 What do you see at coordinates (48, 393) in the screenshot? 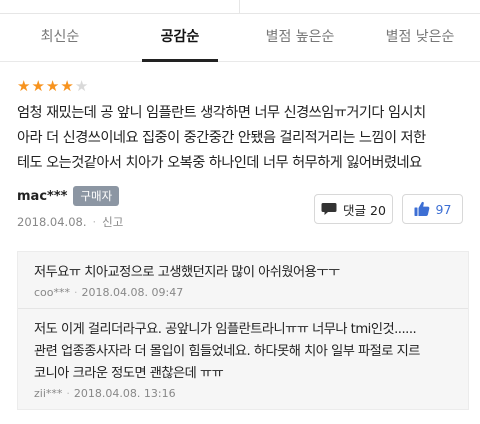
I see `comment-author: zii***` at bounding box center [48, 393].